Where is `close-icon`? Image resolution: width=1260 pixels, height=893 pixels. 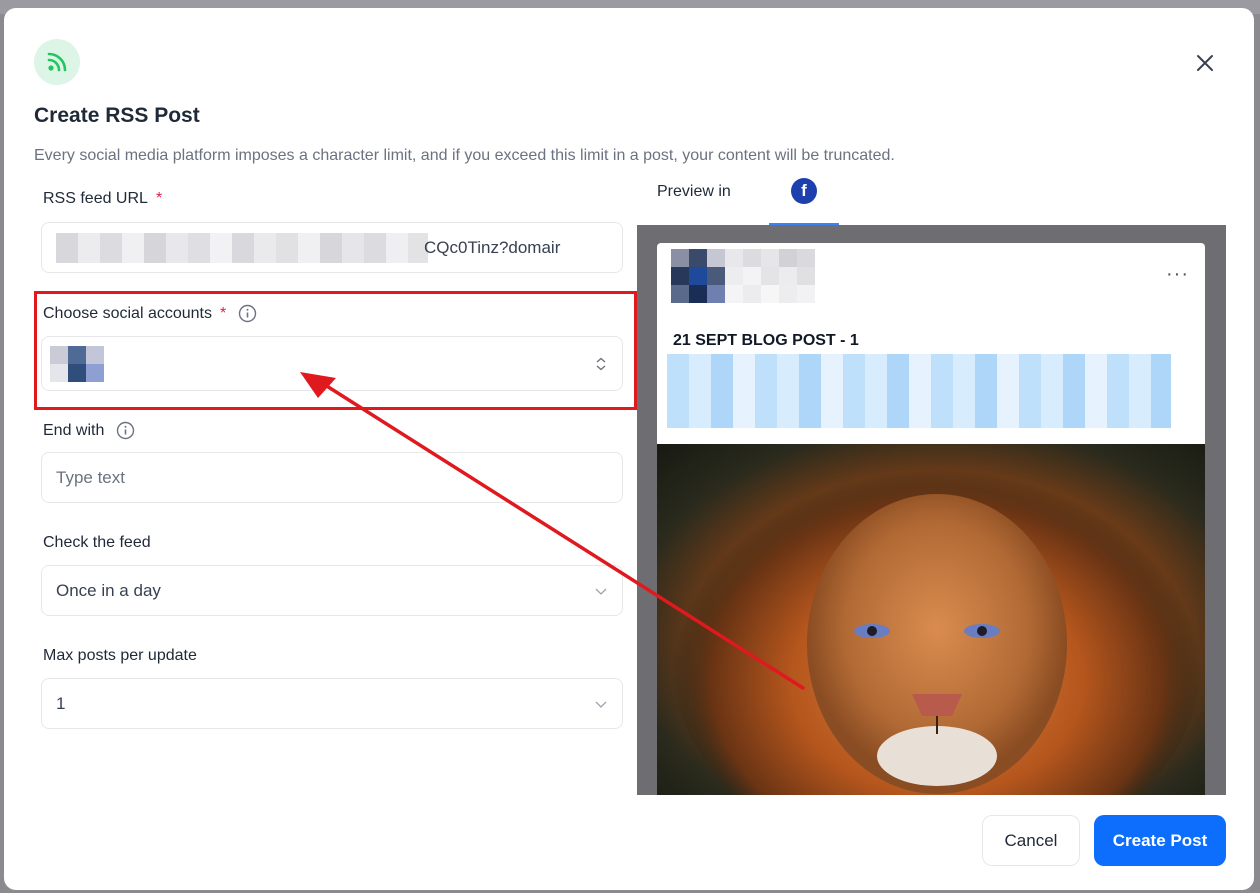 close-icon is located at coordinates (1205, 63).